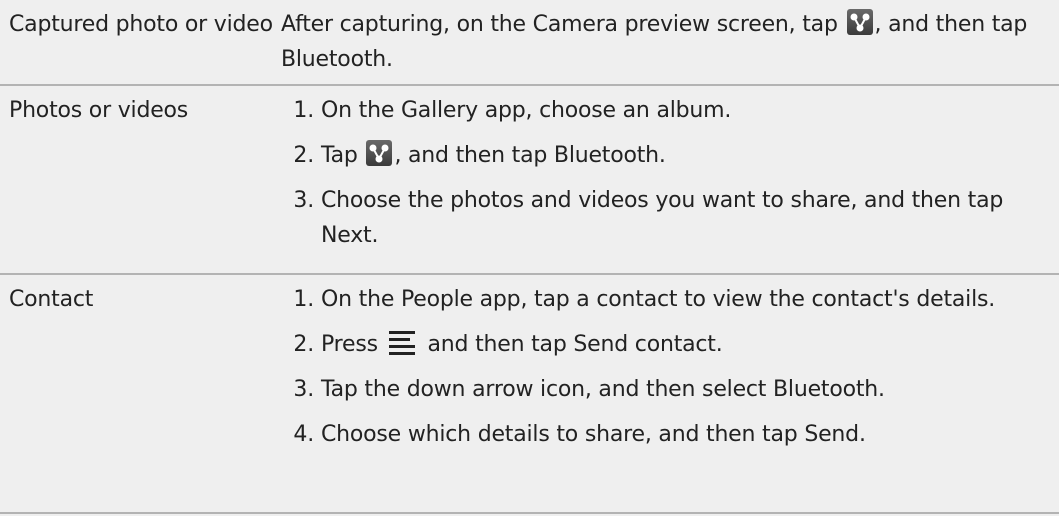  Describe the element at coordinates (346, 235) in the screenshot. I see `highlight-text: Next` at that location.